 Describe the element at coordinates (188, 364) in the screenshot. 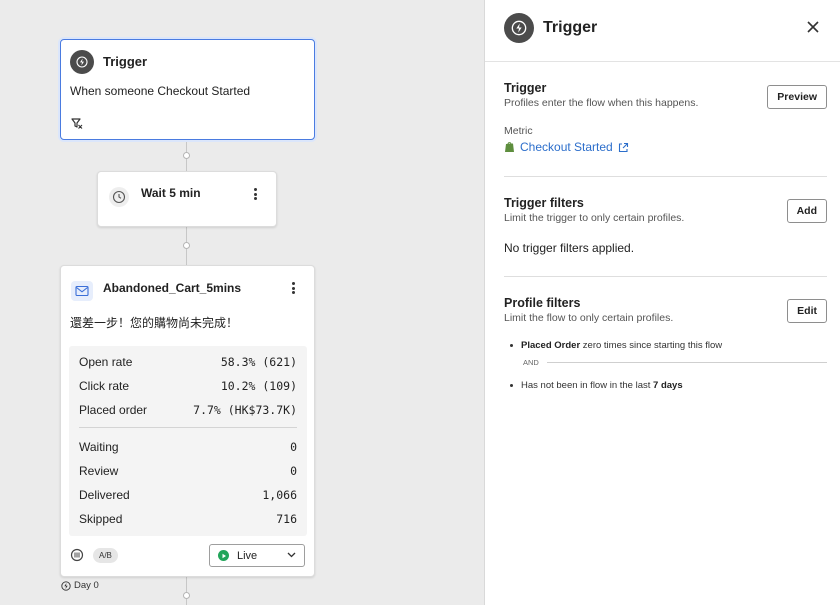

I see `stat-row-open-rate: Open rate 58.3% (621)` at that location.